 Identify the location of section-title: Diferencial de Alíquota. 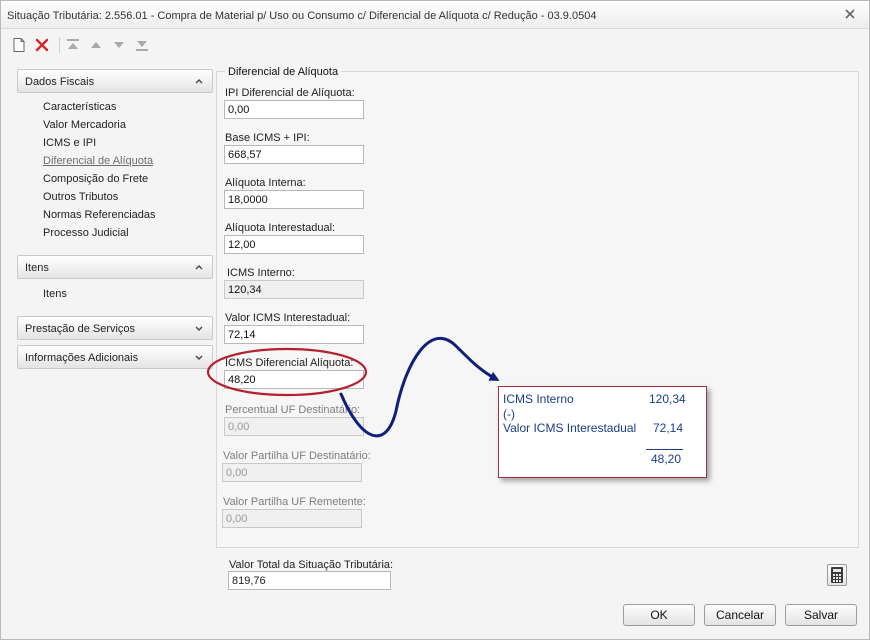
(283, 72).